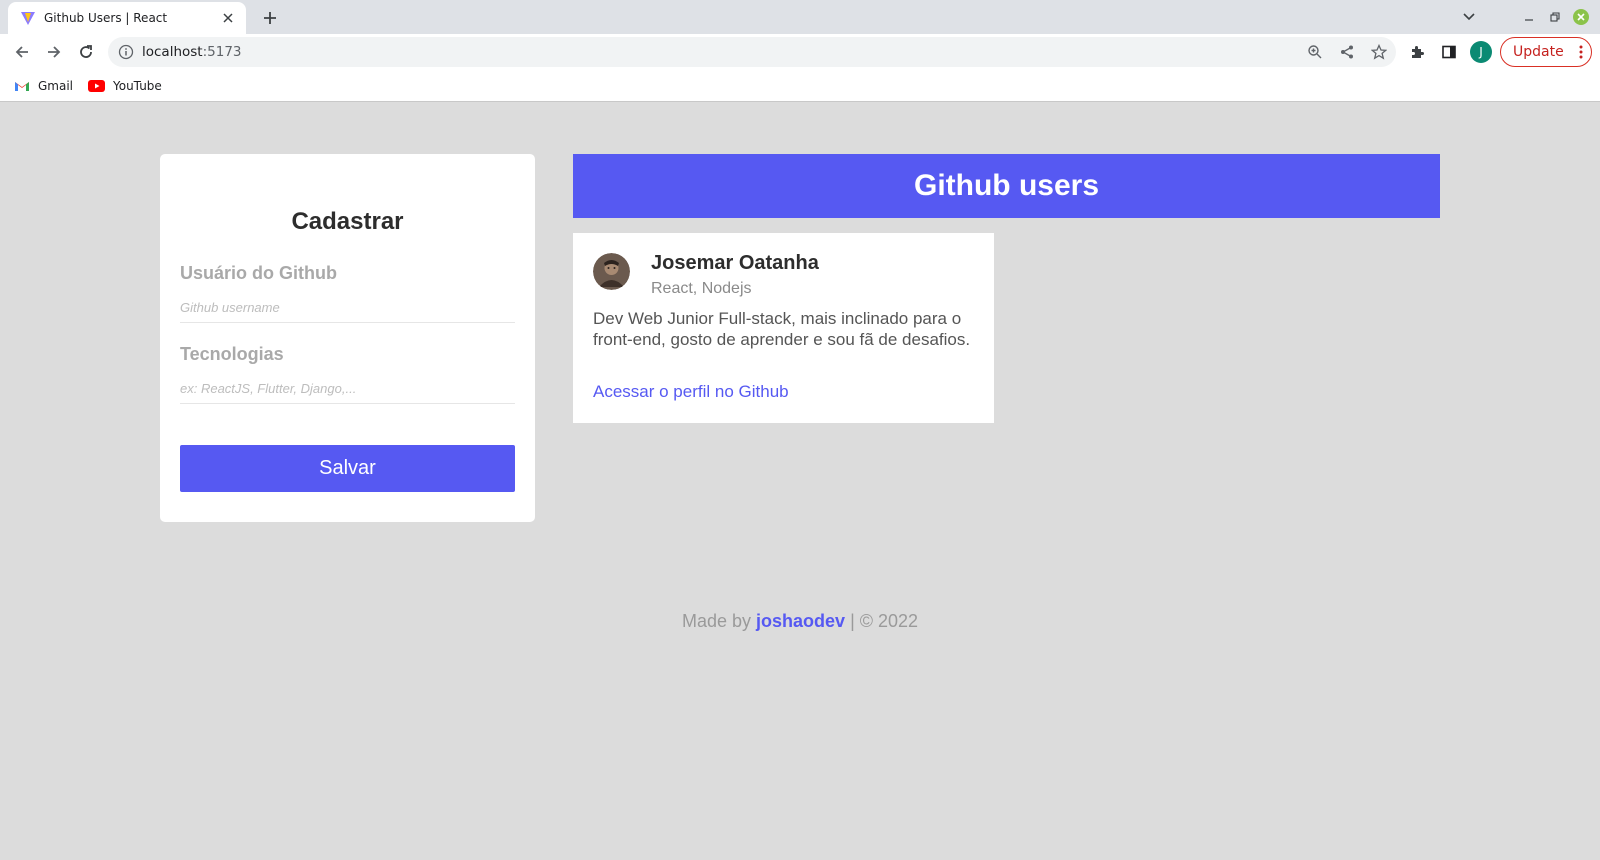  Describe the element at coordinates (96, 86) in the screenshot. I see `youtube-icon` at that location.